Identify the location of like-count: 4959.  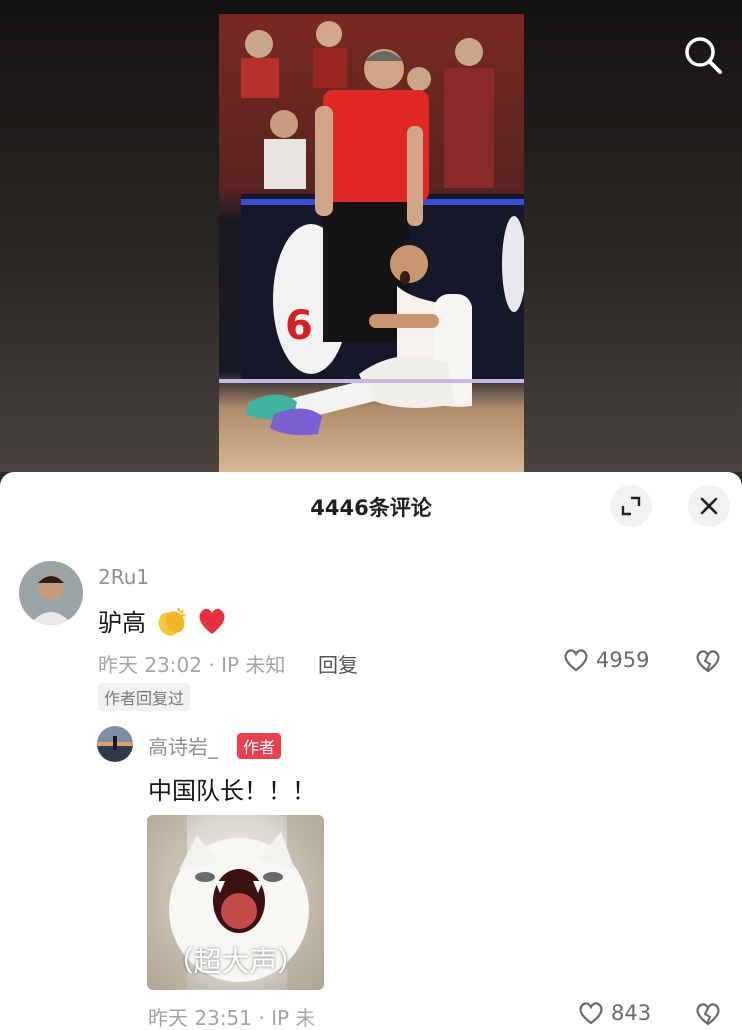
(623, 660).